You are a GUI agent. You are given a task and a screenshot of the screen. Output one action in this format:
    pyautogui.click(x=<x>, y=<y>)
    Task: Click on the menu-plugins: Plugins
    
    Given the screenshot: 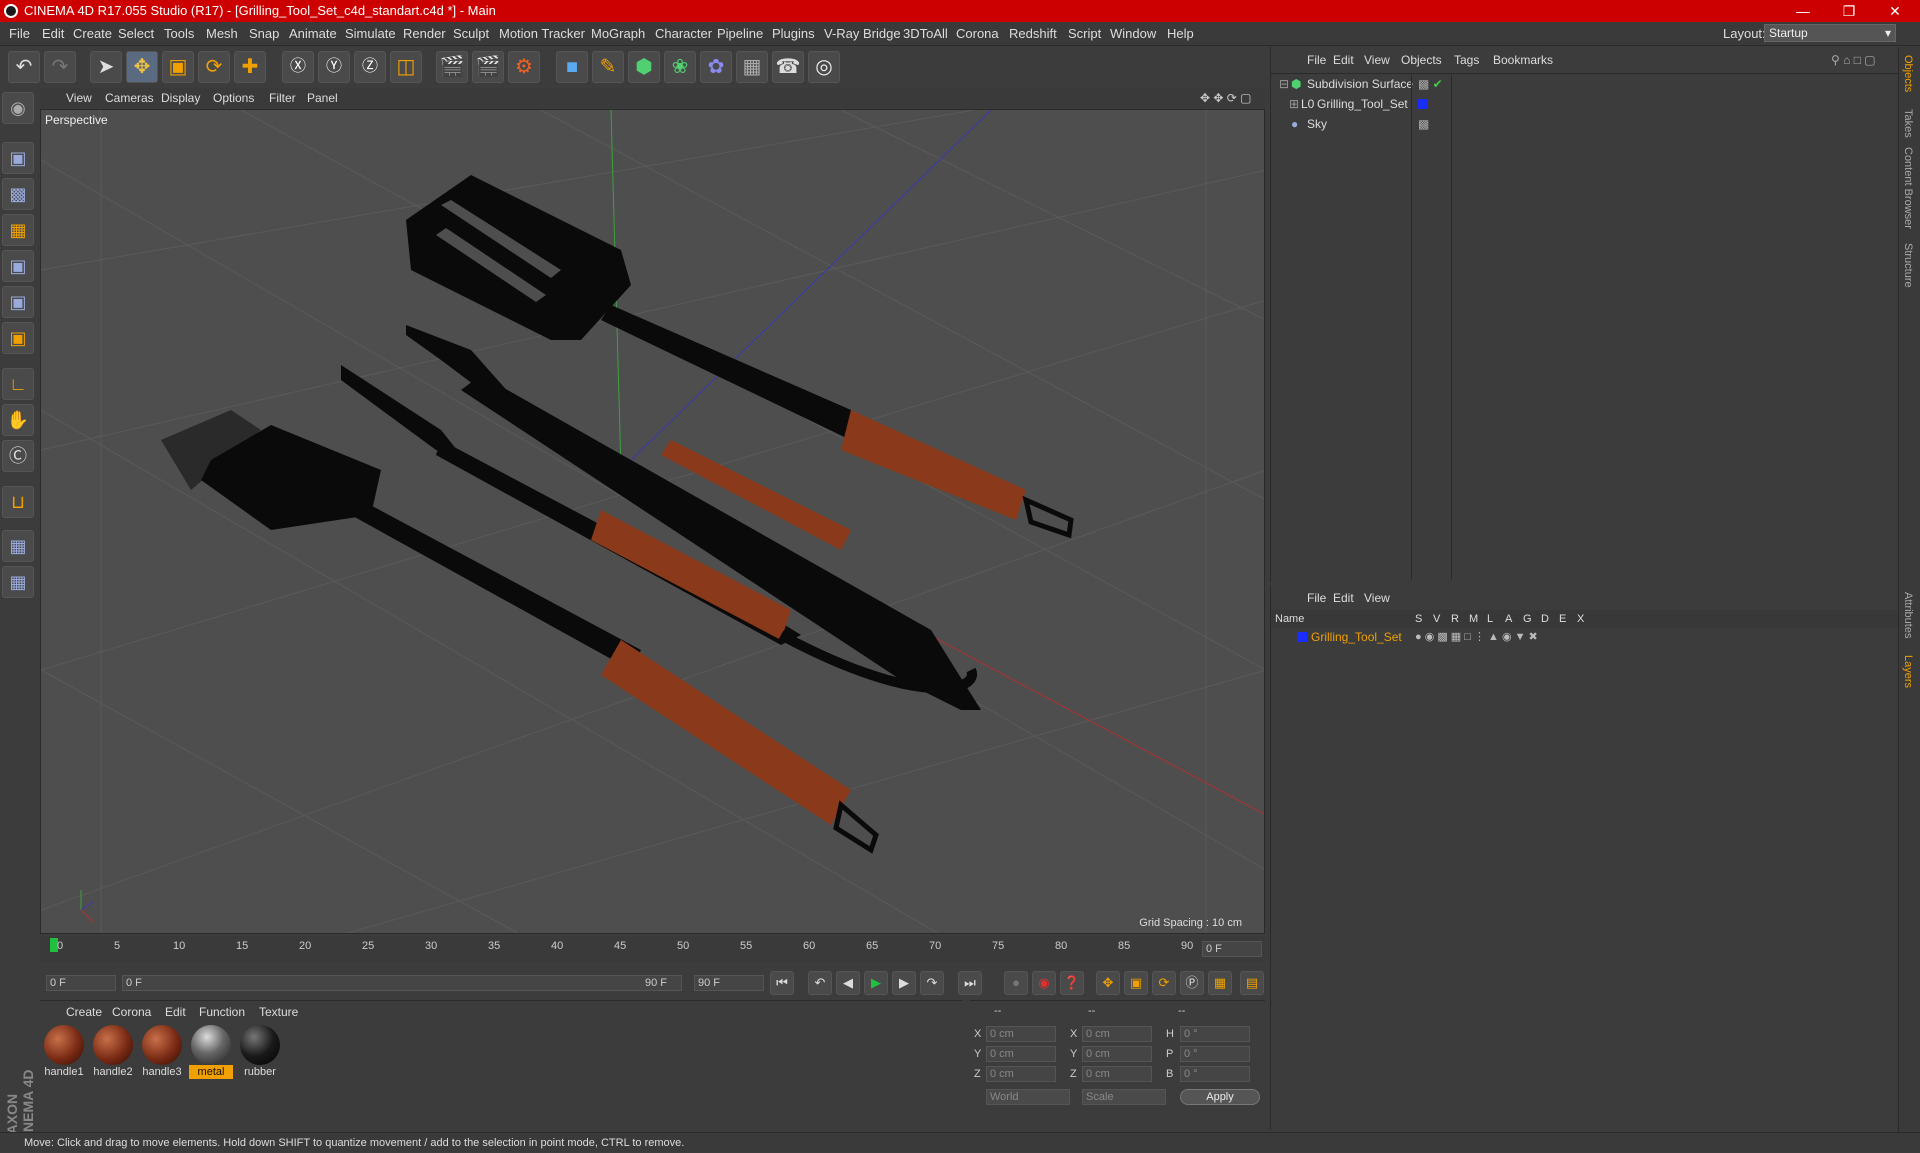 What is the action you would take?
    pyautogui.click(x=793, y=33)
    